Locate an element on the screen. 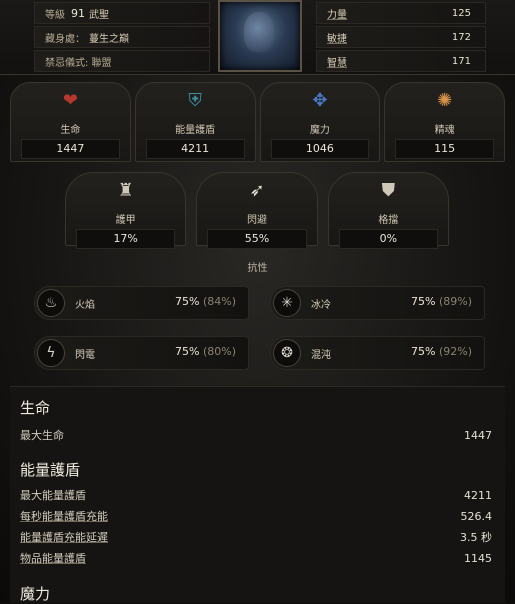 This screenshot has width=515, height=604. stat-label: 生命 is located at coordinates (70, 130).